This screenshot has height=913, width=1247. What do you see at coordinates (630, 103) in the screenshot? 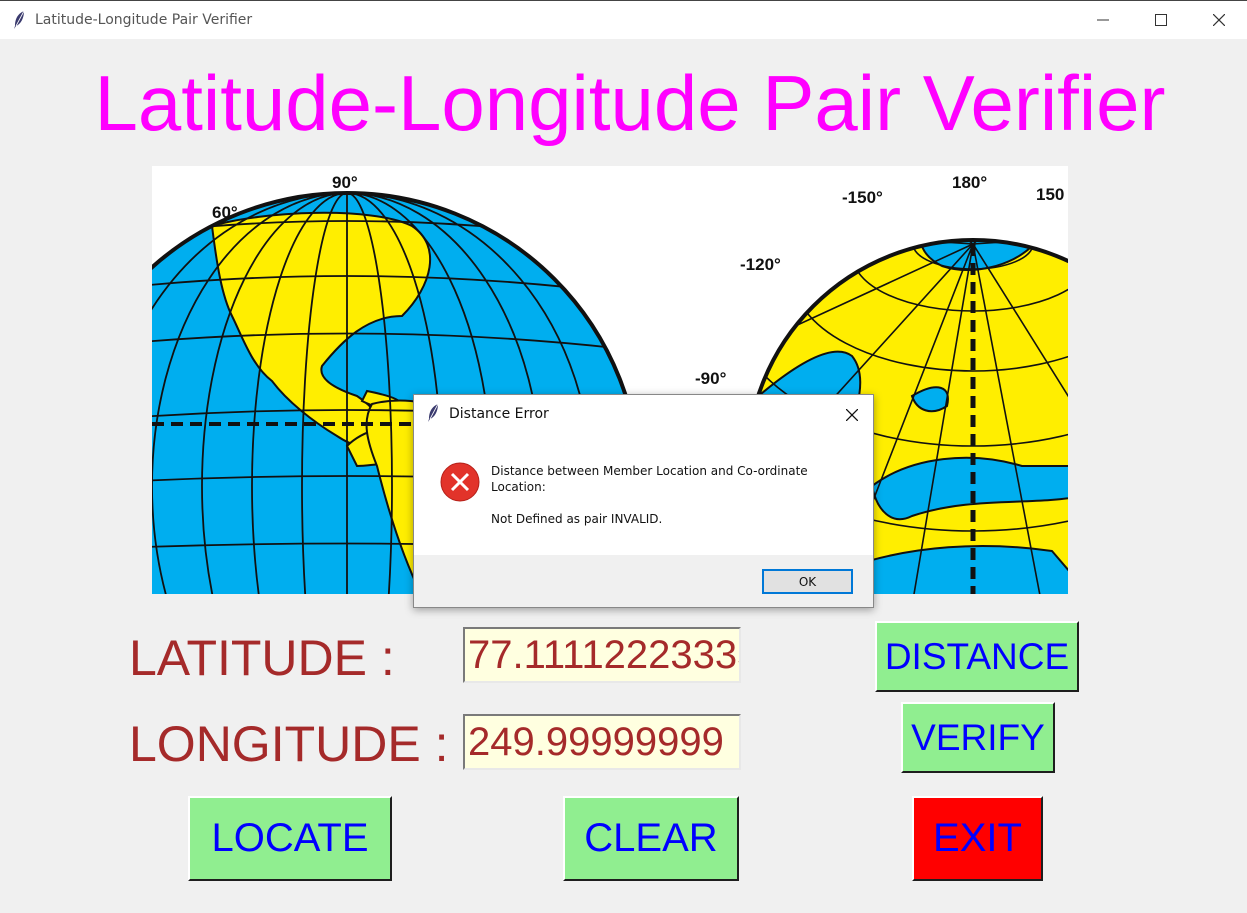
I see `app-heading: Latitude-Longitude Pair Verifier` at bounding box center [630, 103].